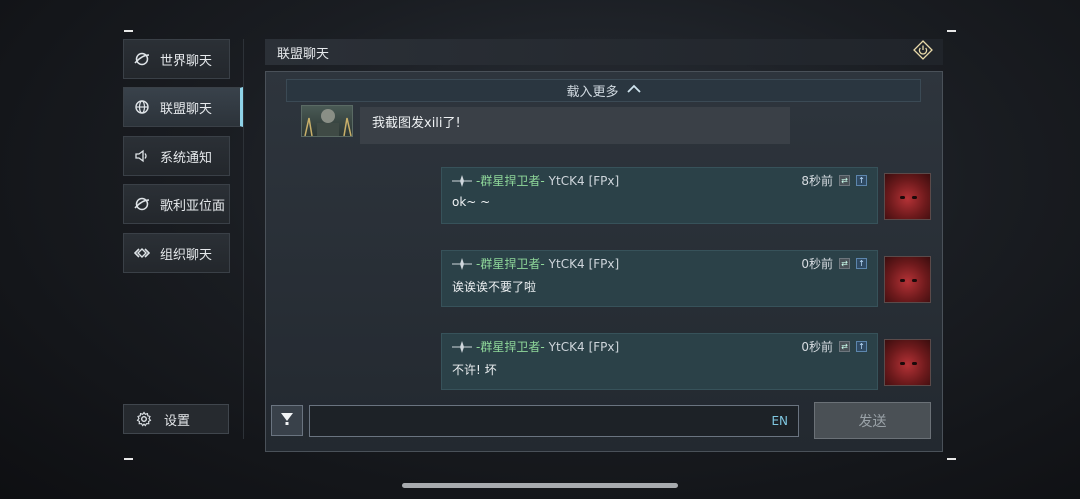 This screenshot has width=1080, height=499. Describe the element at coordinates (494, 287) in the screenshot. I see `message-text: 诶诶诶不要了啦` at that location.